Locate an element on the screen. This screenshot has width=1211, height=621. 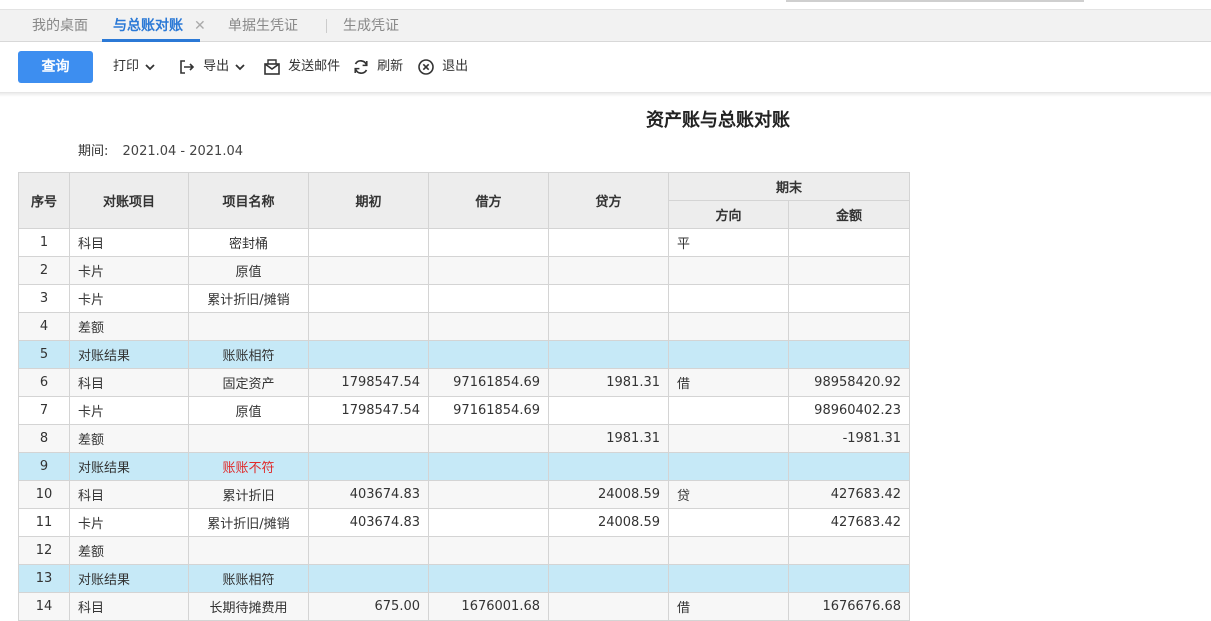
cell-name: 固定资产 is located at coordinates (248, 382).